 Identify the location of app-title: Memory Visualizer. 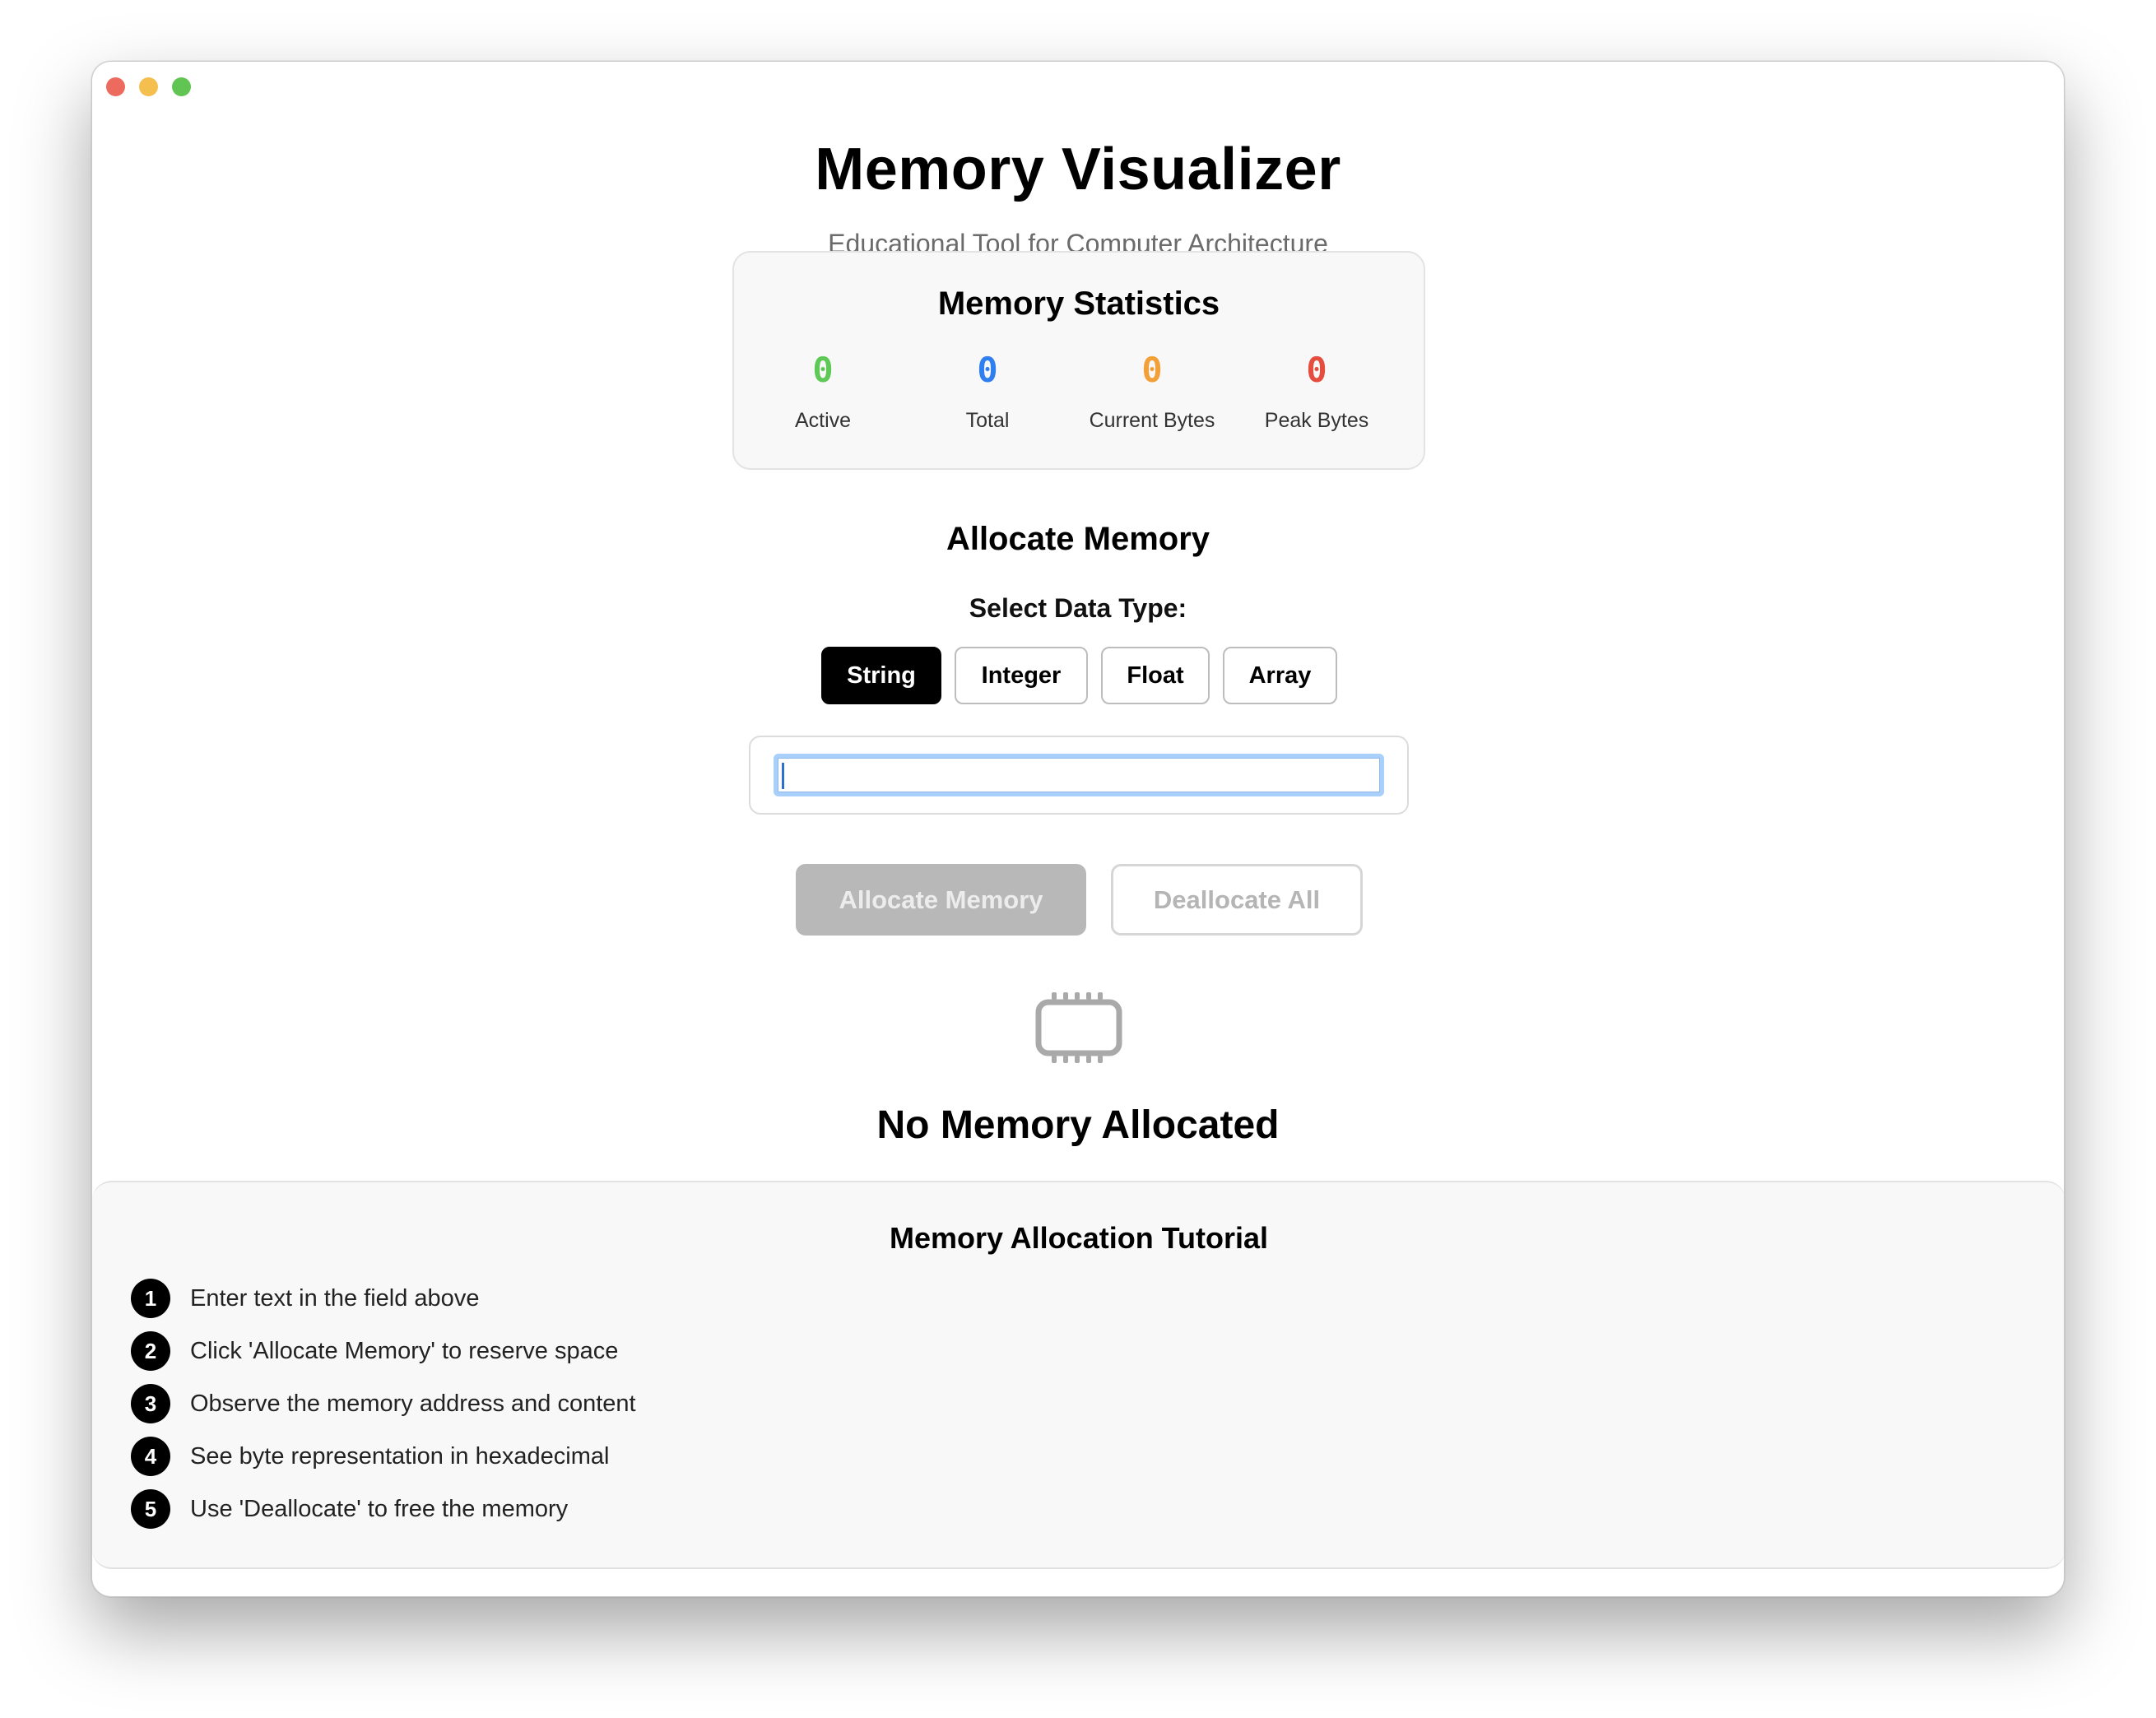
(1078, 169).